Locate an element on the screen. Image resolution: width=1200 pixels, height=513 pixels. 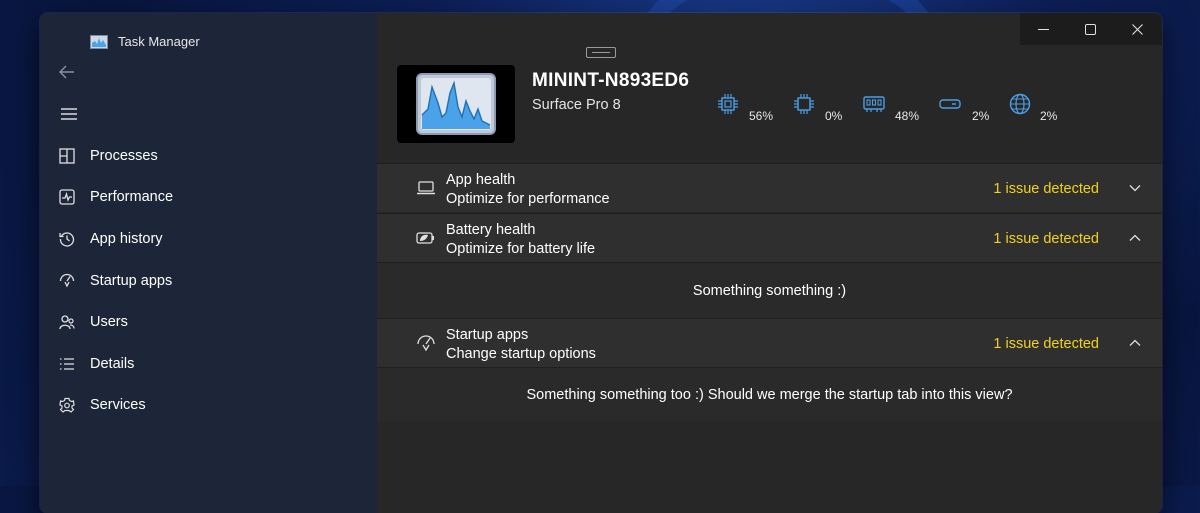
section-title: Startup apps is located at coordinates (487, 335).